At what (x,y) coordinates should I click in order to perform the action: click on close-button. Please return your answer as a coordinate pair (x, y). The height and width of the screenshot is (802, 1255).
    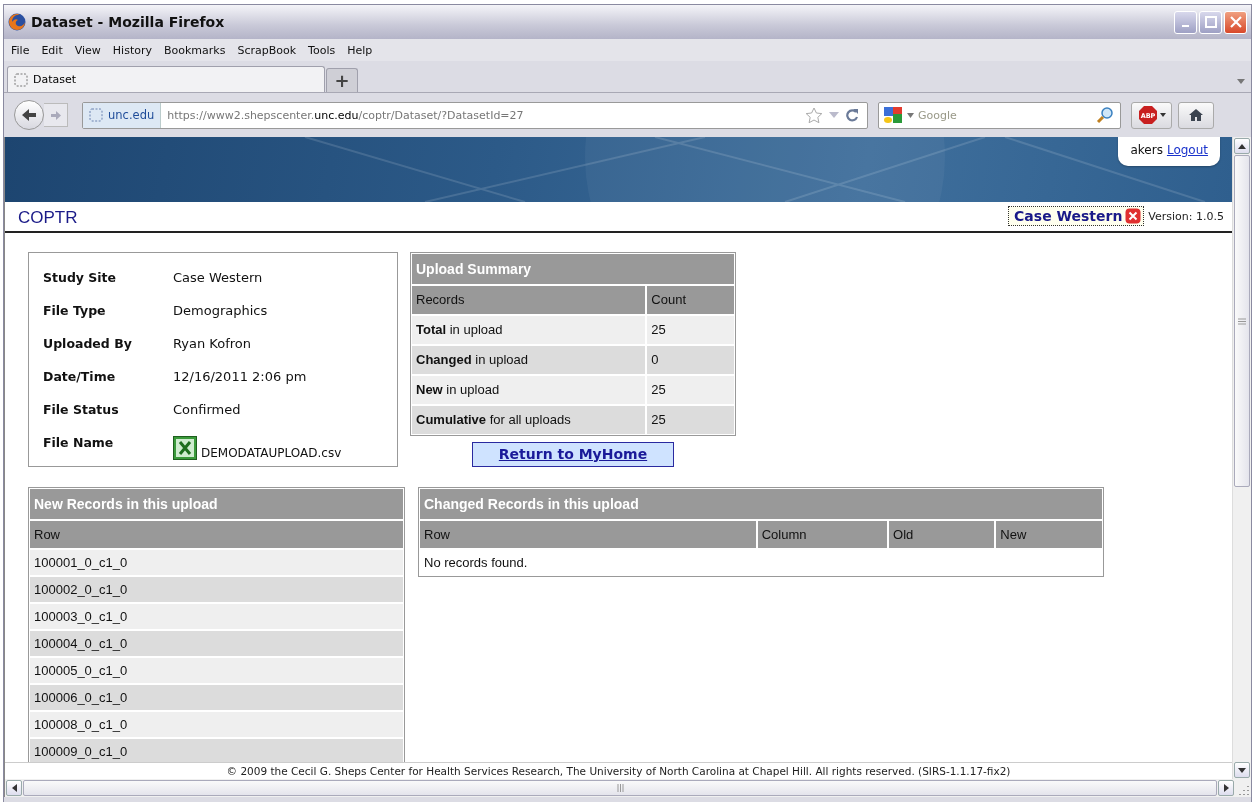
    Looking at the image, I should click on (1235, 22).